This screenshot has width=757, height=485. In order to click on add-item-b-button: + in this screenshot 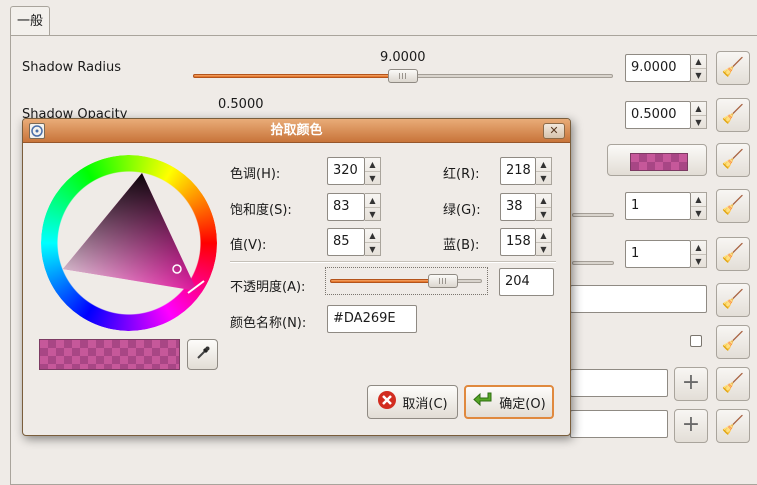, I will do `click(691, 426)`.